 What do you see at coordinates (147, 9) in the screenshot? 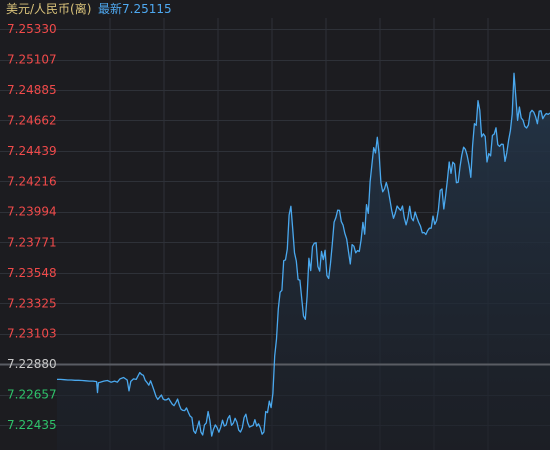
I see `latest-value: 7.25115` at bounding box center [147, 9].